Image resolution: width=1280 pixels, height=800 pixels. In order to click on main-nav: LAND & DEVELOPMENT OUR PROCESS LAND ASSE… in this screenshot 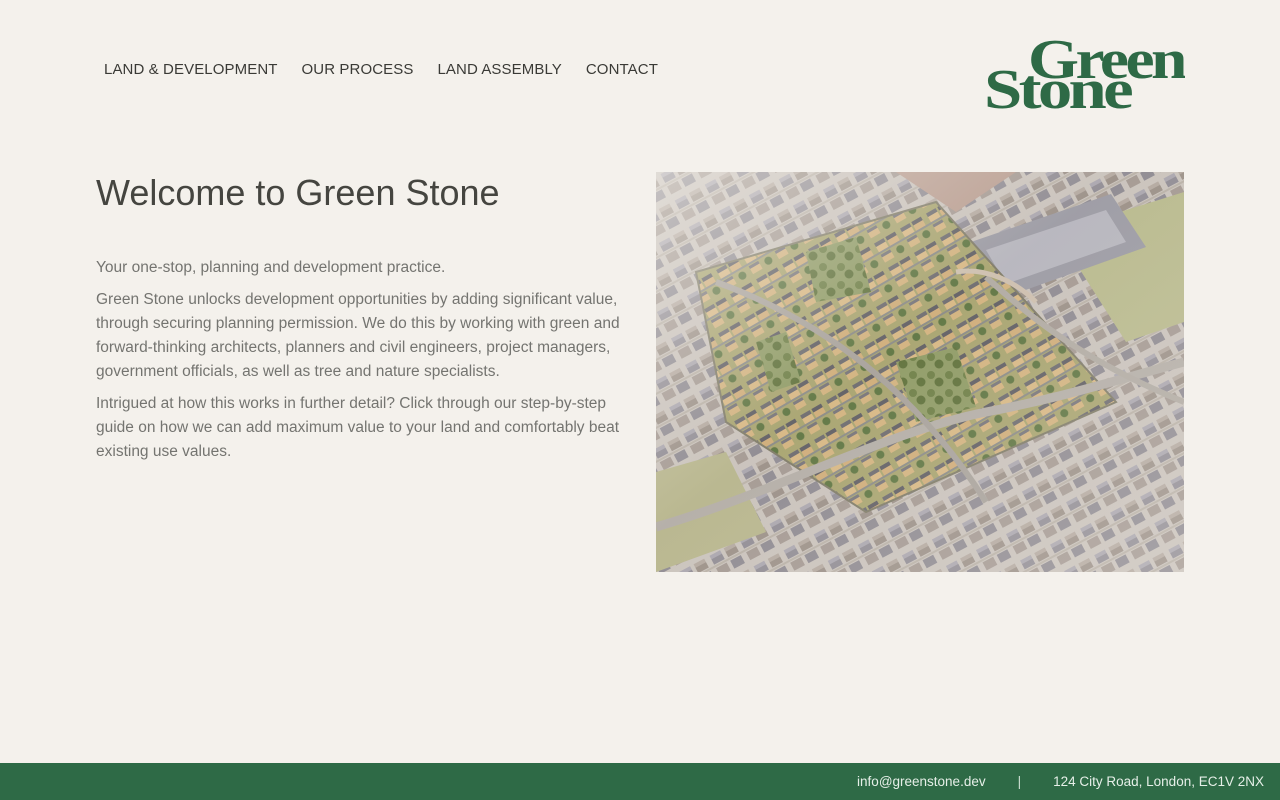, I will do `click(383, 70)`.